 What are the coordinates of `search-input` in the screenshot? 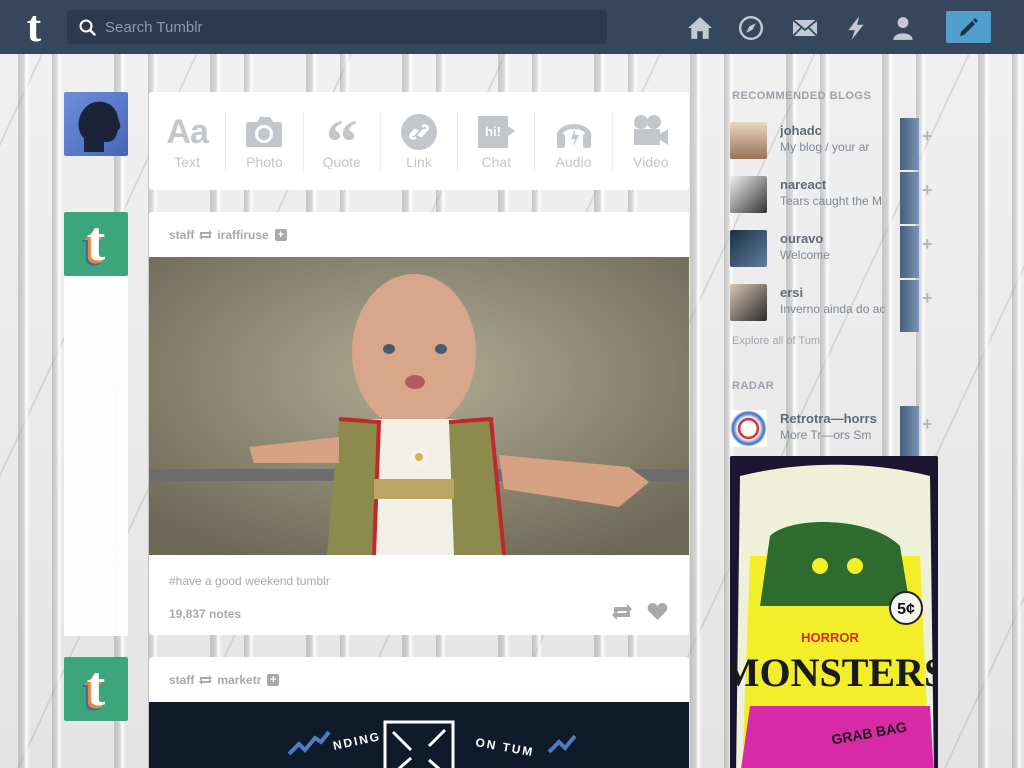 It's located at (350, 27).